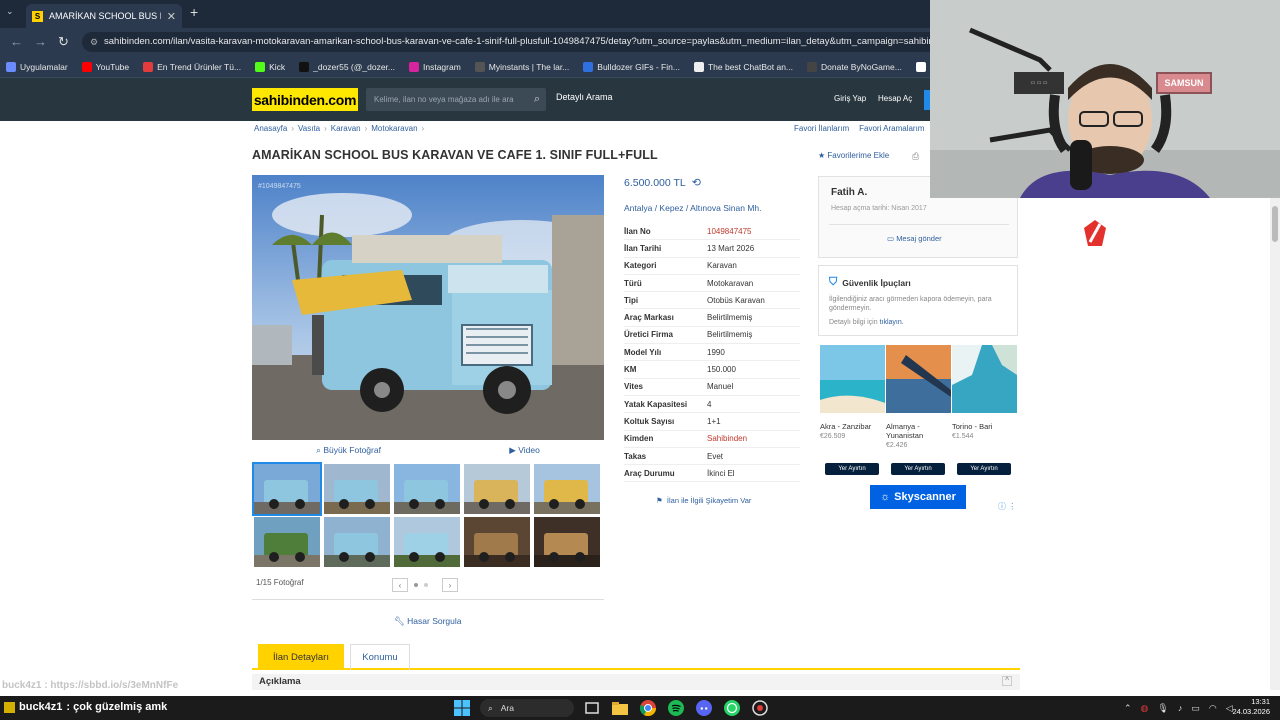 The height and width of the screenshot is (720, 1280). Describe the element at coordinates (171, 16) in the screenshot. I see `close-icon: ✕` at that location.